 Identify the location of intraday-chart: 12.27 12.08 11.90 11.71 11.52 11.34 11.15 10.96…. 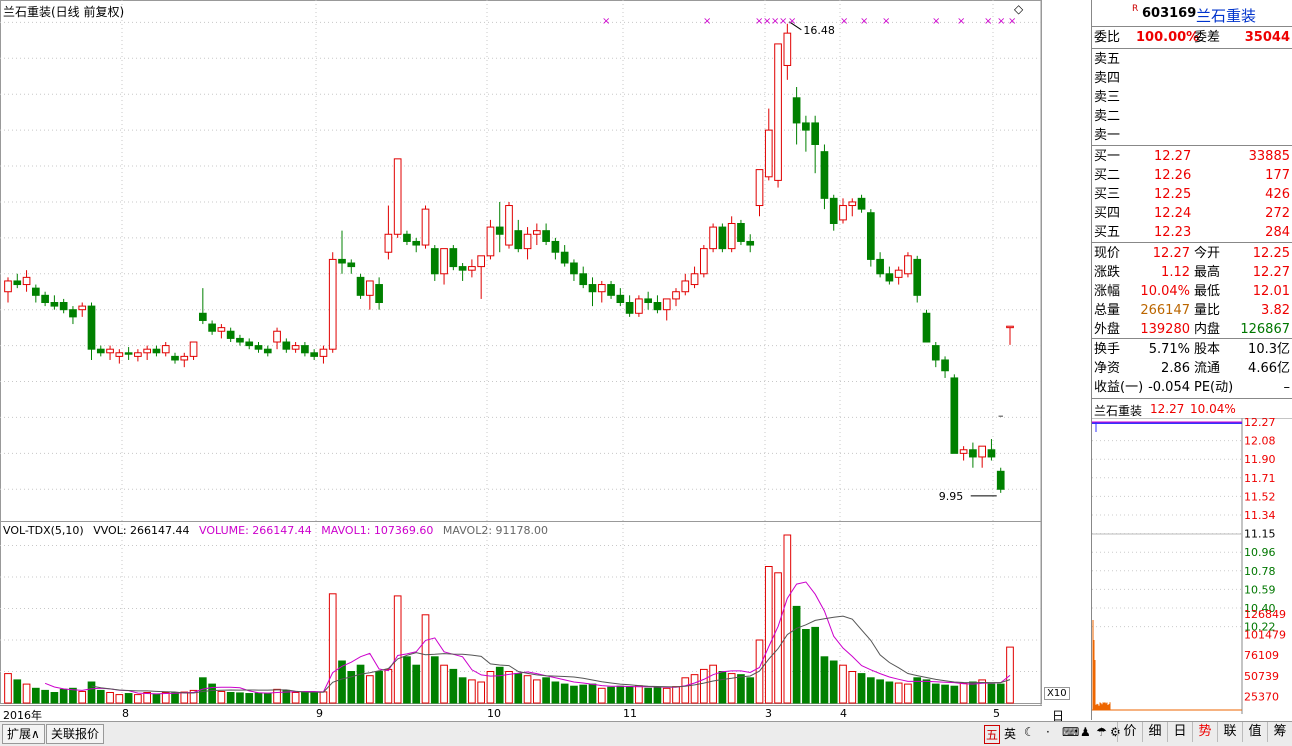
(1192, 568).